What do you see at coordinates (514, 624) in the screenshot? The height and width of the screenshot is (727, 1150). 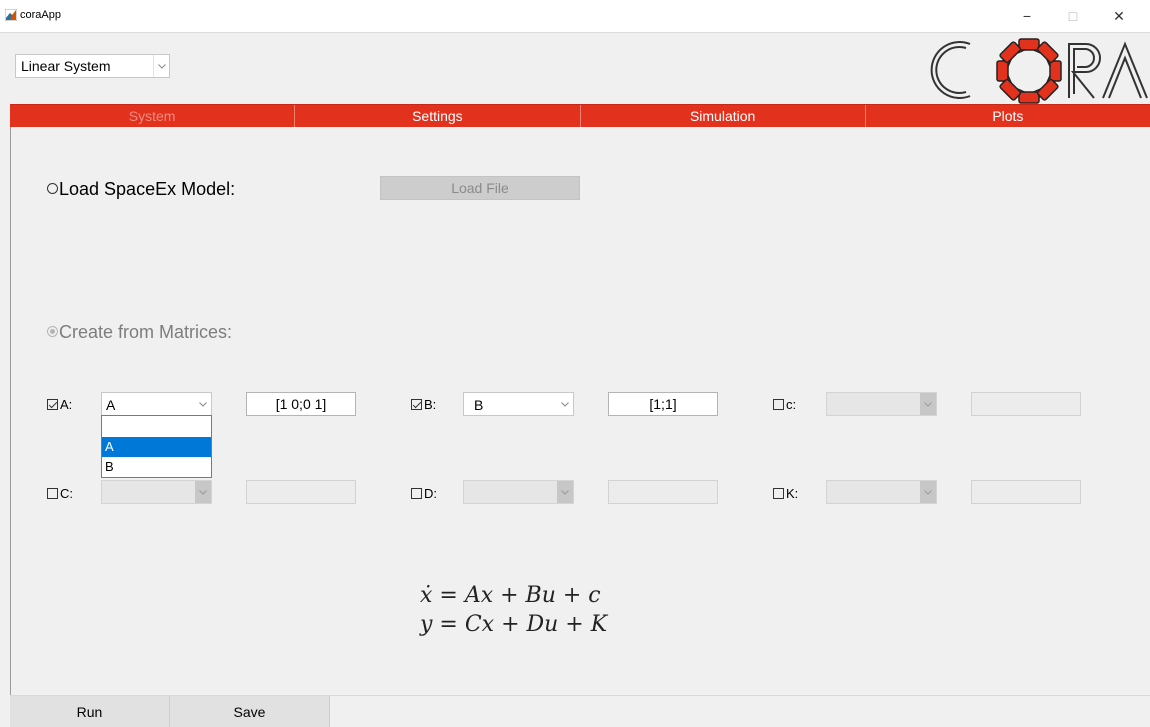 I see `output-equation: y = Cx + Du + K` at bounding box center [514, 624].